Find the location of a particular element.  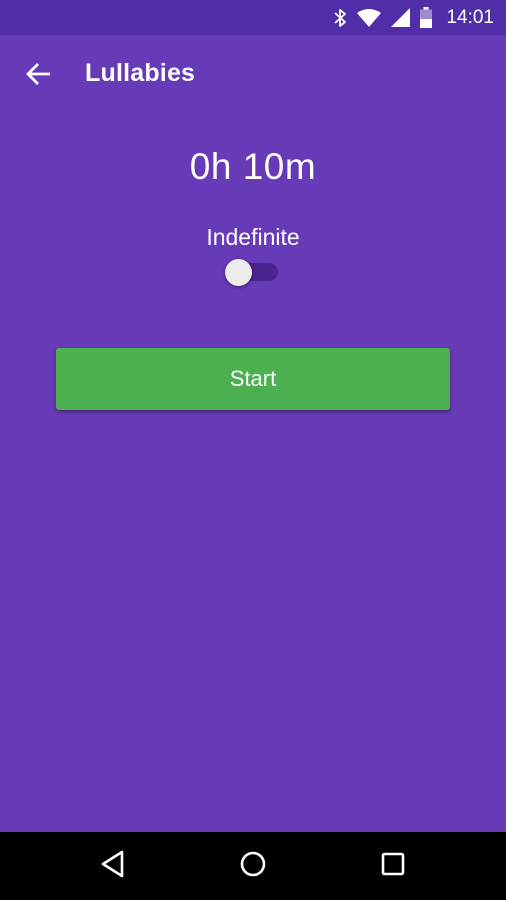

back-button is located at coordinates (39, 76).